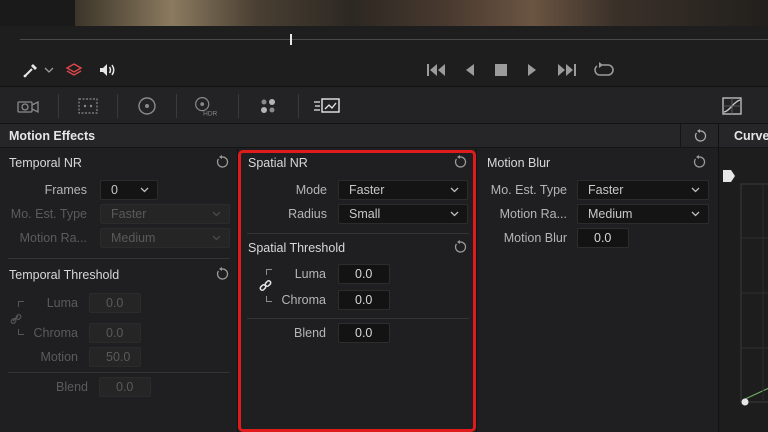 The height and width of the screenshot is (432, 768). Describe the element at coordinates (291, 39) in the screenshot. I see `playhead` at that location.